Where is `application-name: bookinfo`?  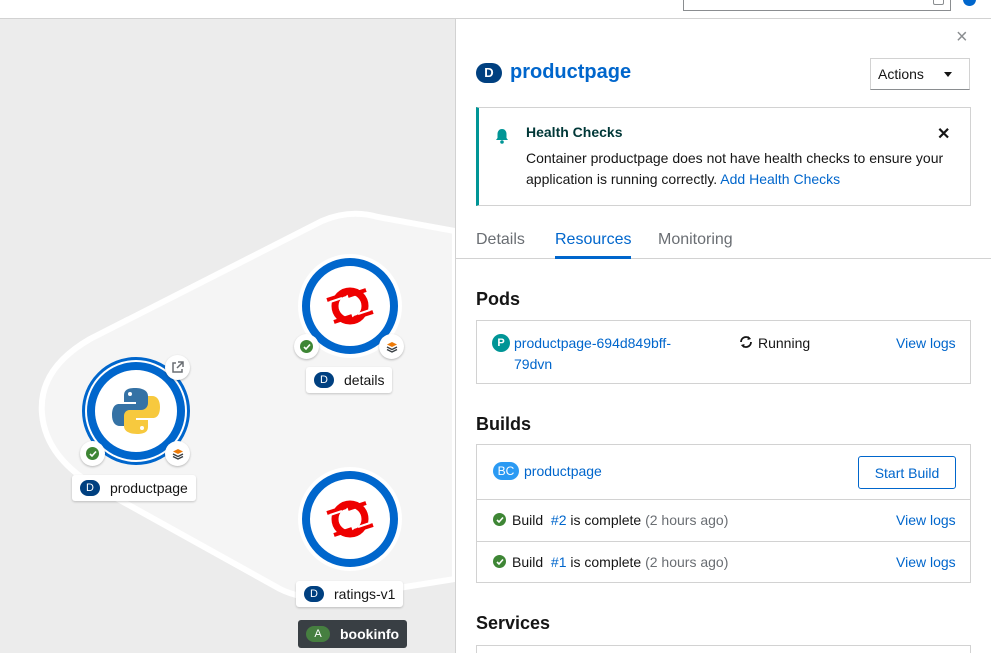
application-name: bookinfo is located at coordinates (370, 634).